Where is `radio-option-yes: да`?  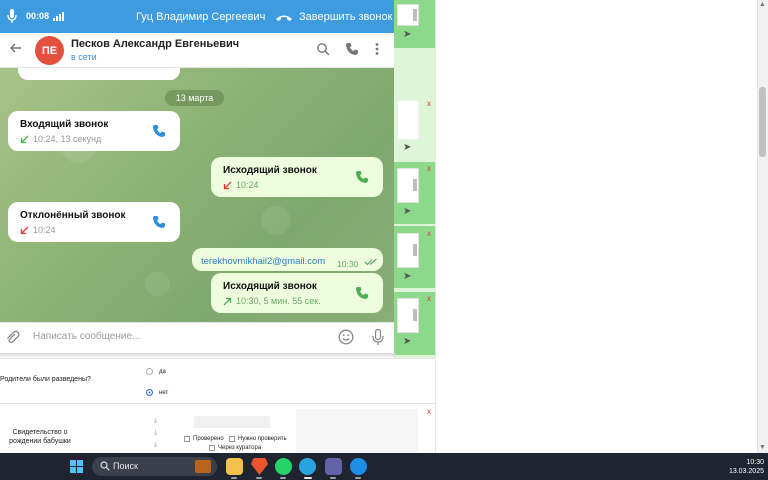
radio-option-yes: да is located at coordinates (156, 371).